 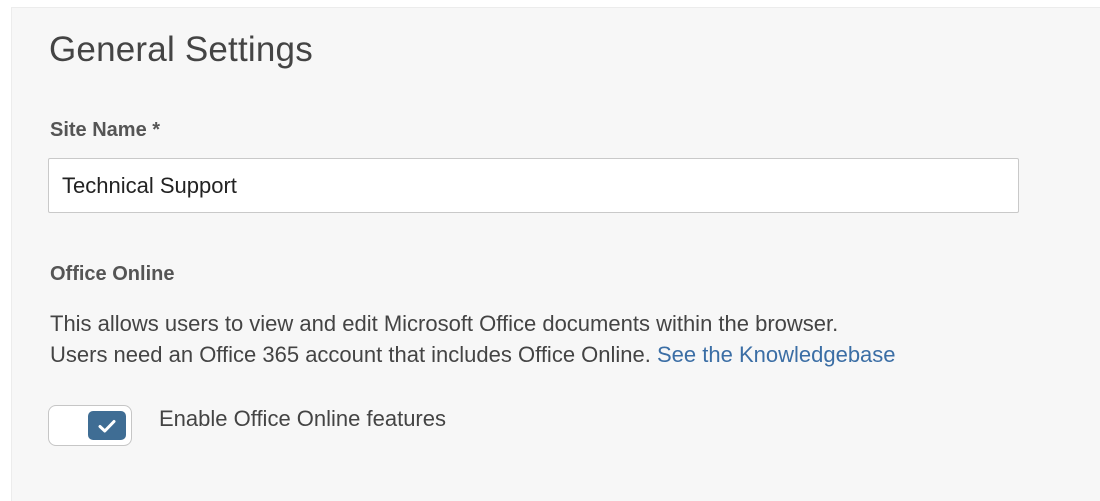 What do you see at coordinates (181, 49) in the screenshot?
I see `page-title: General Settings` at bounding box center [181, 49].